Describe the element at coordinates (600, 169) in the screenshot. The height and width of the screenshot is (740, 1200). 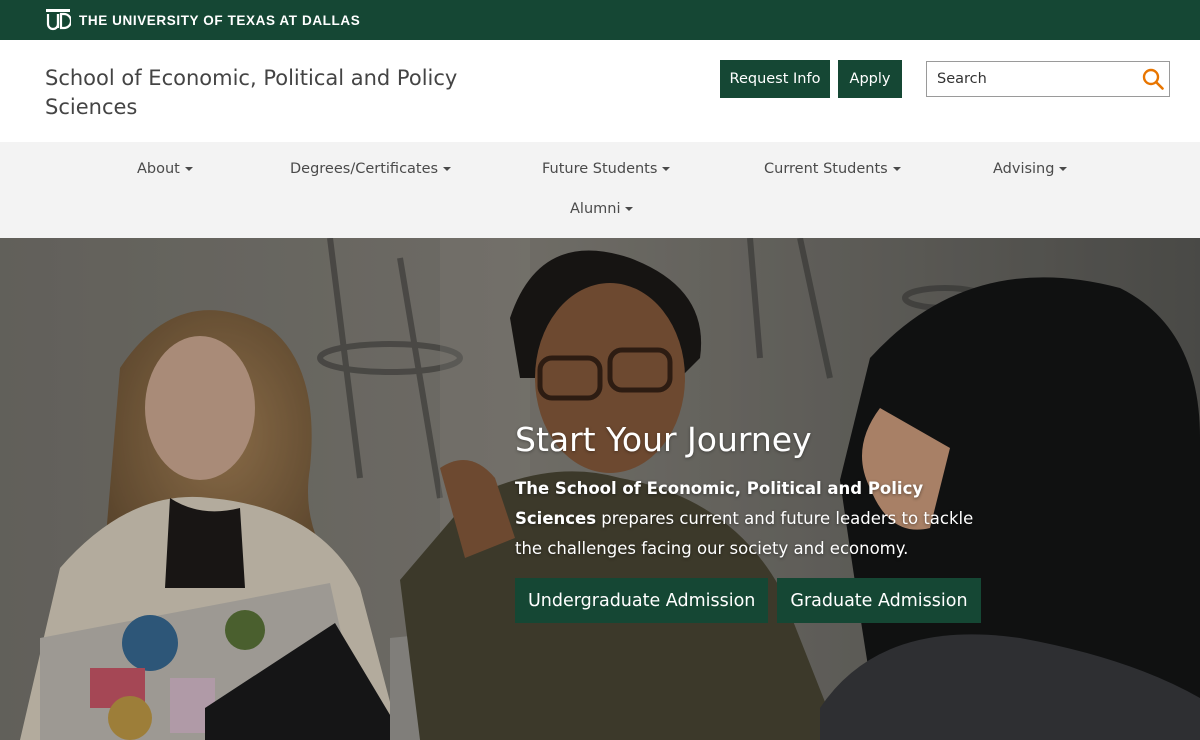
I see `nav-item-label: Future Students` at that location.